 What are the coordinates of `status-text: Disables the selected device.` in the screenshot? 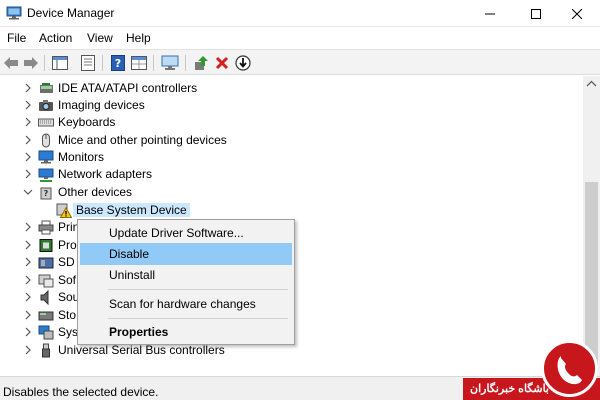 It's located at (81, 392).